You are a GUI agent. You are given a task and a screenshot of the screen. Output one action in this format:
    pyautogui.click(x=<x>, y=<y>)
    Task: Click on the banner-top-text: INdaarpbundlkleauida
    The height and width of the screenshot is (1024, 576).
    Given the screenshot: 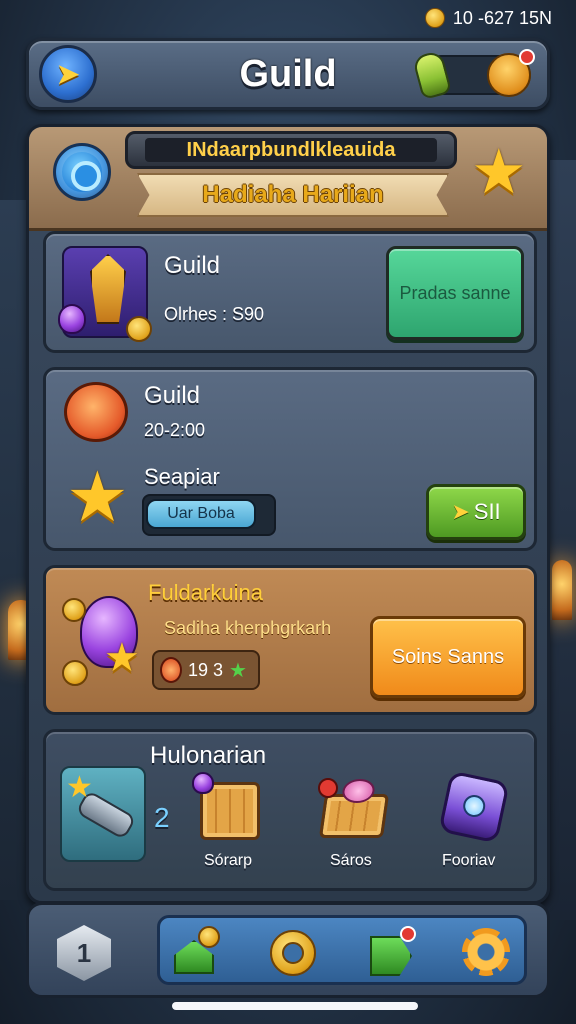 What is the action you would take?
    pyautogui.click(x=291, y=150)
    